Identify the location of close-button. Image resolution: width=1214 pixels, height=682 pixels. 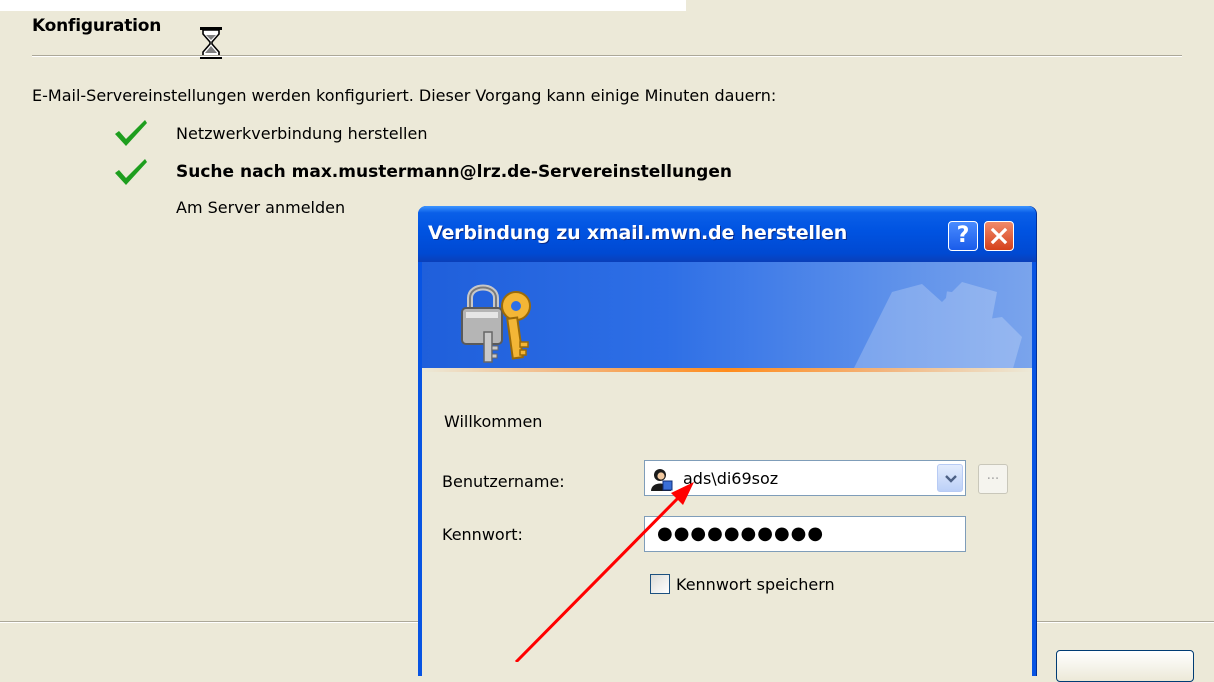
(999, 236).